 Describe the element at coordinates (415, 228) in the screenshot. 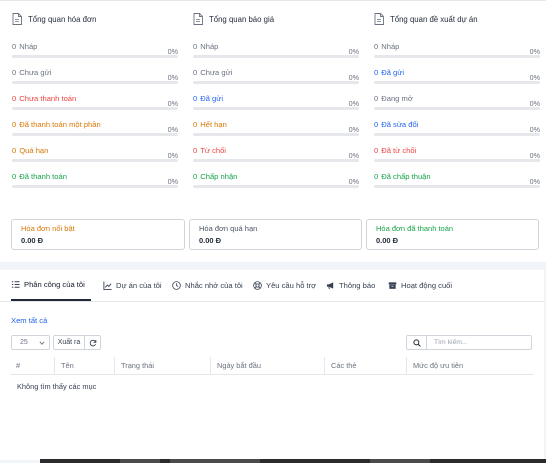

I see `summary-card-title: Hóa đơn đã thanh toán` at that location.